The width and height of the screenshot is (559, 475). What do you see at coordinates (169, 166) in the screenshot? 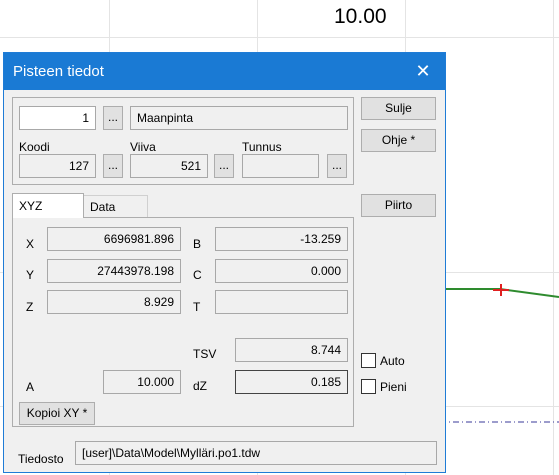
I see `viiva-field: 521` at bounding box center [169, 166].